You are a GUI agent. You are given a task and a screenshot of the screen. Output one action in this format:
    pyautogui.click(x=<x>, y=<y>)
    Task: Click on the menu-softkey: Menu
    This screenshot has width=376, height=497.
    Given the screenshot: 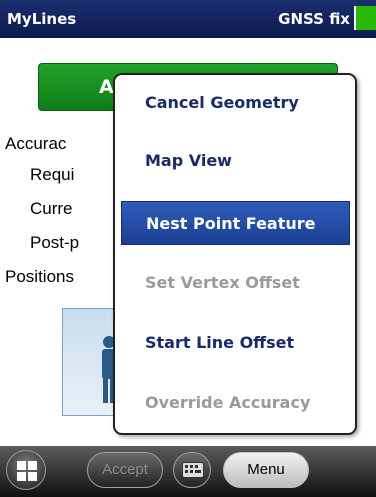 What is the action you would take?
    pyautogui.click(x=266, y=470)
    